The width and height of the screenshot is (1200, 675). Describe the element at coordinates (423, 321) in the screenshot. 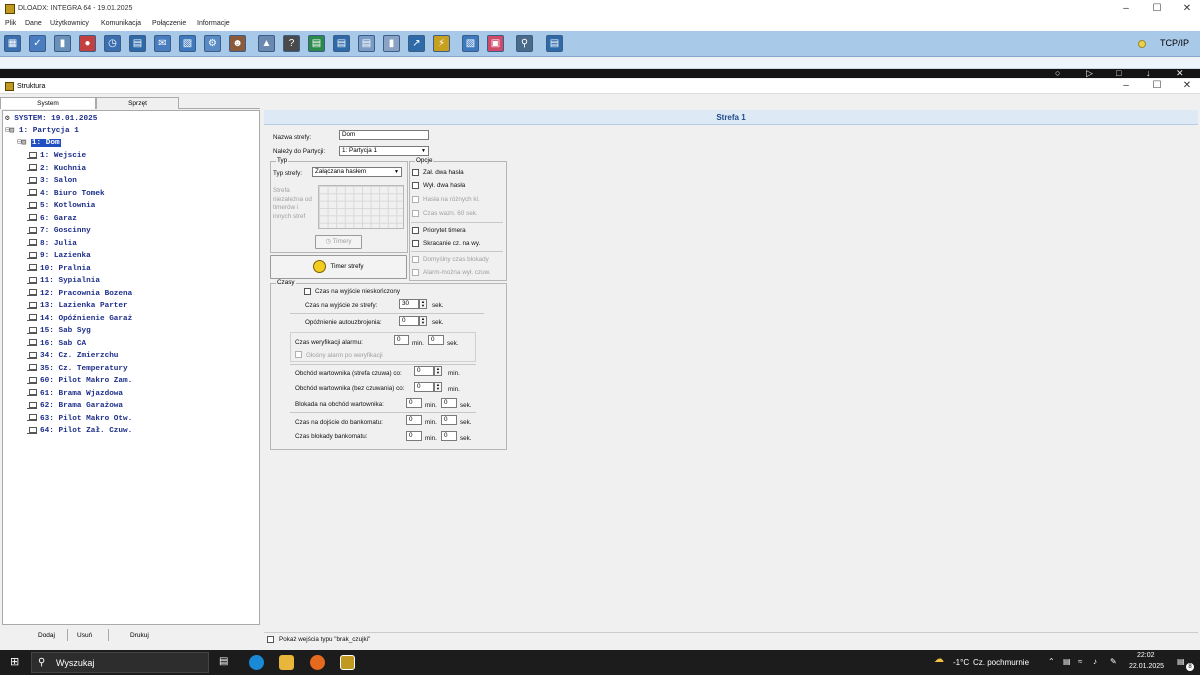

I see `auto-rearm-stepper: ▲ ▼` at that location.